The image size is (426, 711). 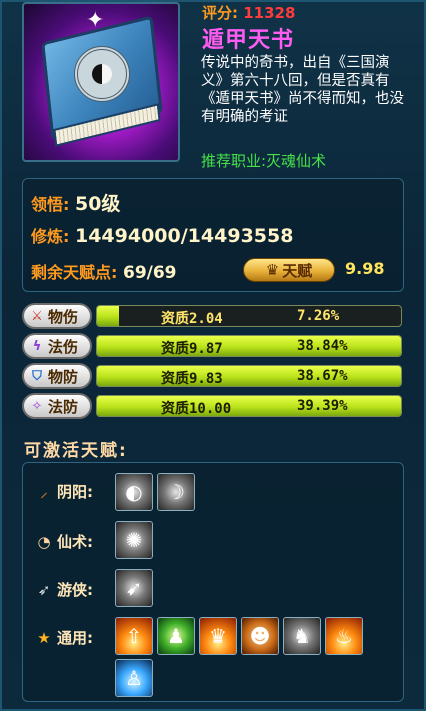 I want to click on bar-tag: ✧ 法防, so click(x=57, y=406).